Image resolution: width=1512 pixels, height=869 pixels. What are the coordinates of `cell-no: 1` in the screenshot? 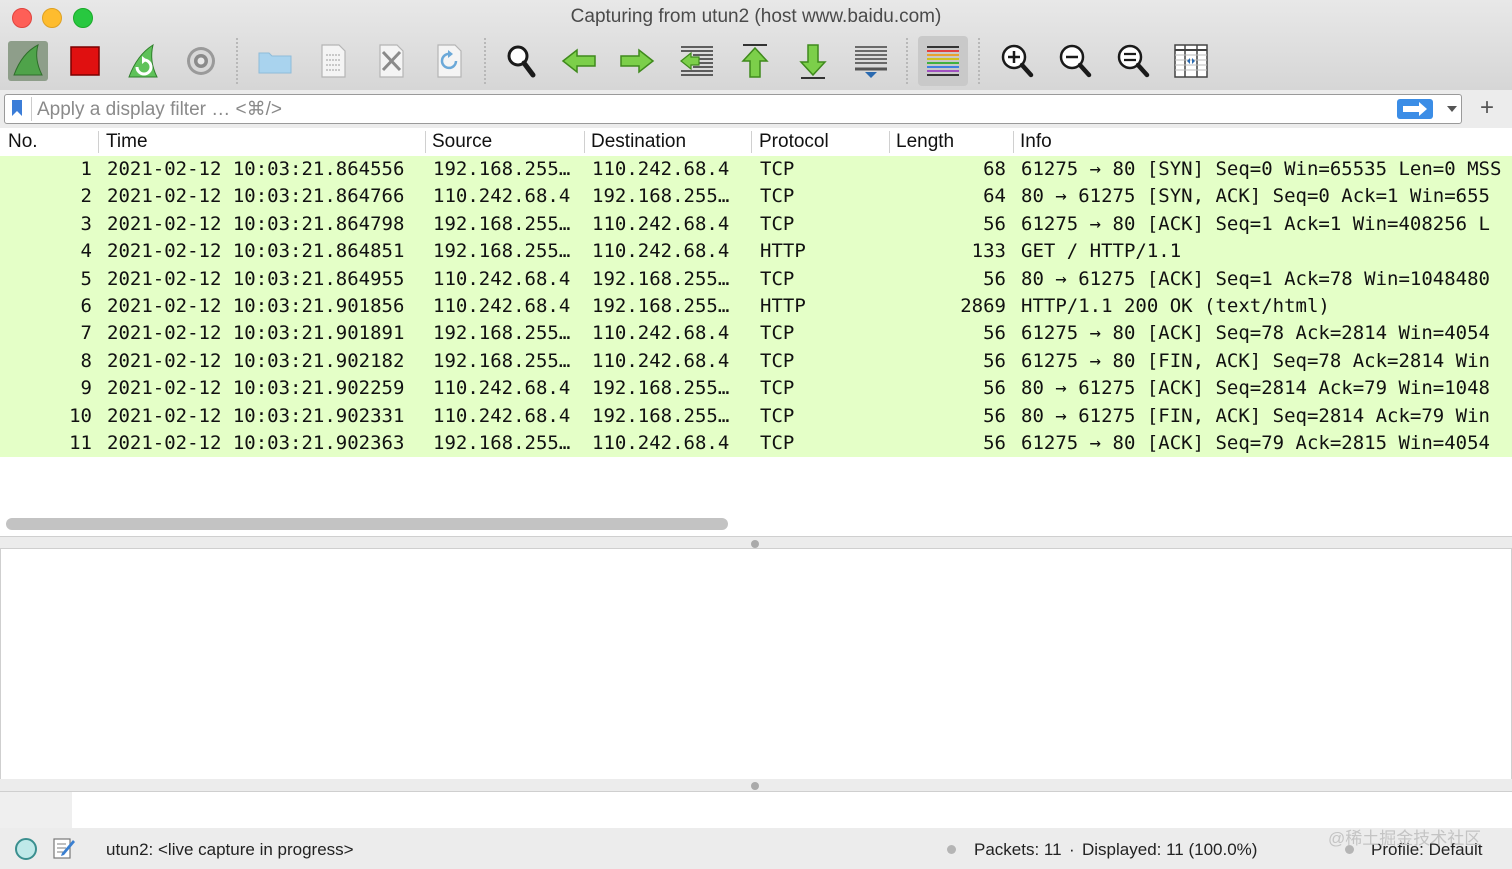 It's located at (86, 169).